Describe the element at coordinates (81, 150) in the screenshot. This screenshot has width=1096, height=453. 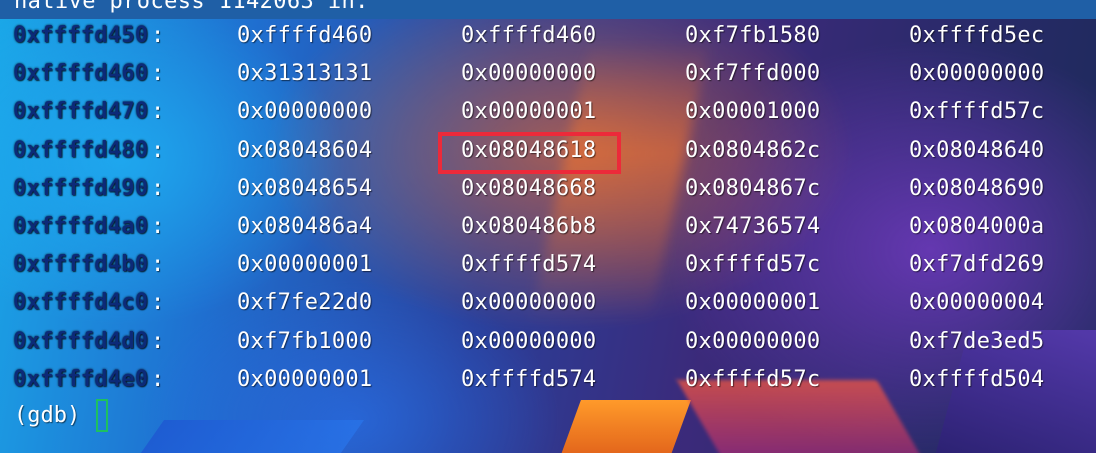
I see `memory-address: 0xffffd480` at that location.